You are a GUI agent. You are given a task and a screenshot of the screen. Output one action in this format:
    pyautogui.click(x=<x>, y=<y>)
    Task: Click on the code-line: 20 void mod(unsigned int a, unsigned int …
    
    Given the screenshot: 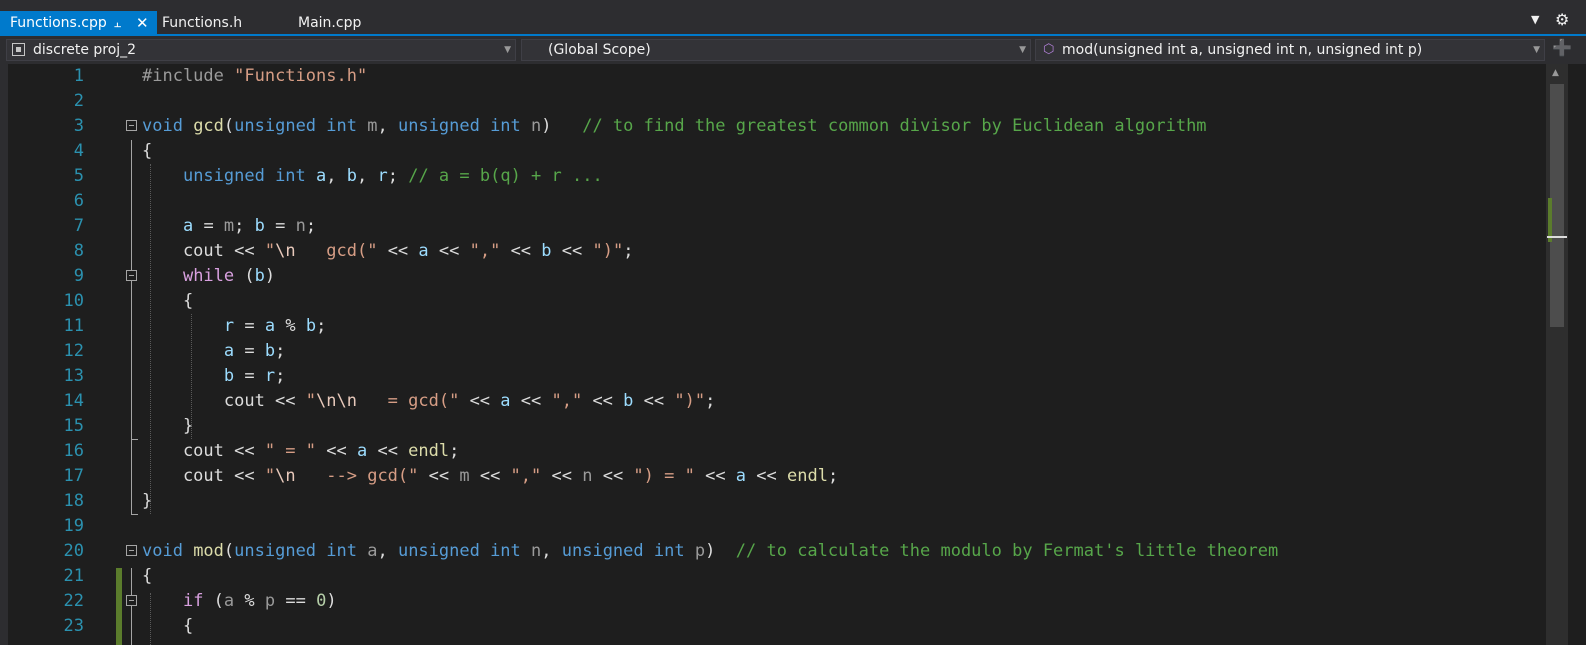 What is the action you would take?
    pyautogui.click(x=773, y=551)
    